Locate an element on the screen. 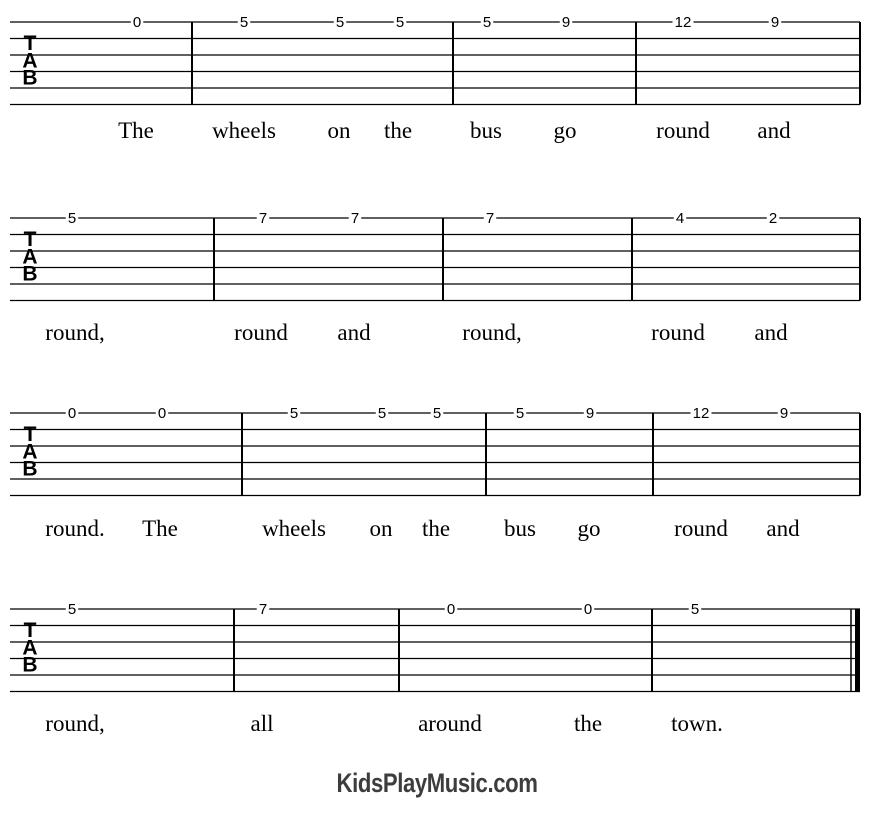 This screenshot has width=874, height=813. fret-number: 4 is located at coordinates (680, 218).